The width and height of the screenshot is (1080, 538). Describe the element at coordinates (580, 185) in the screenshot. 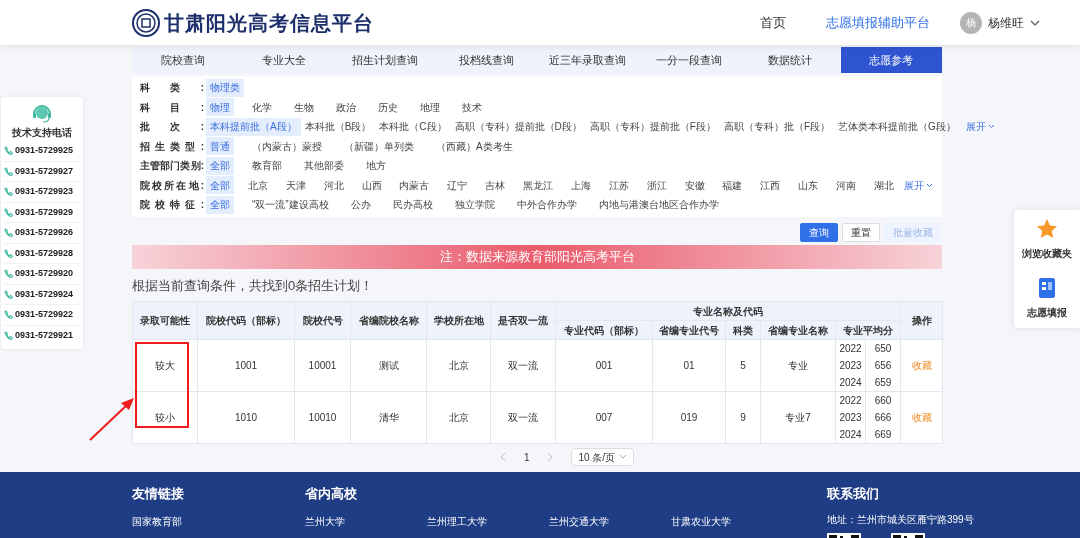

I see `filter-option: 上海` at that location.